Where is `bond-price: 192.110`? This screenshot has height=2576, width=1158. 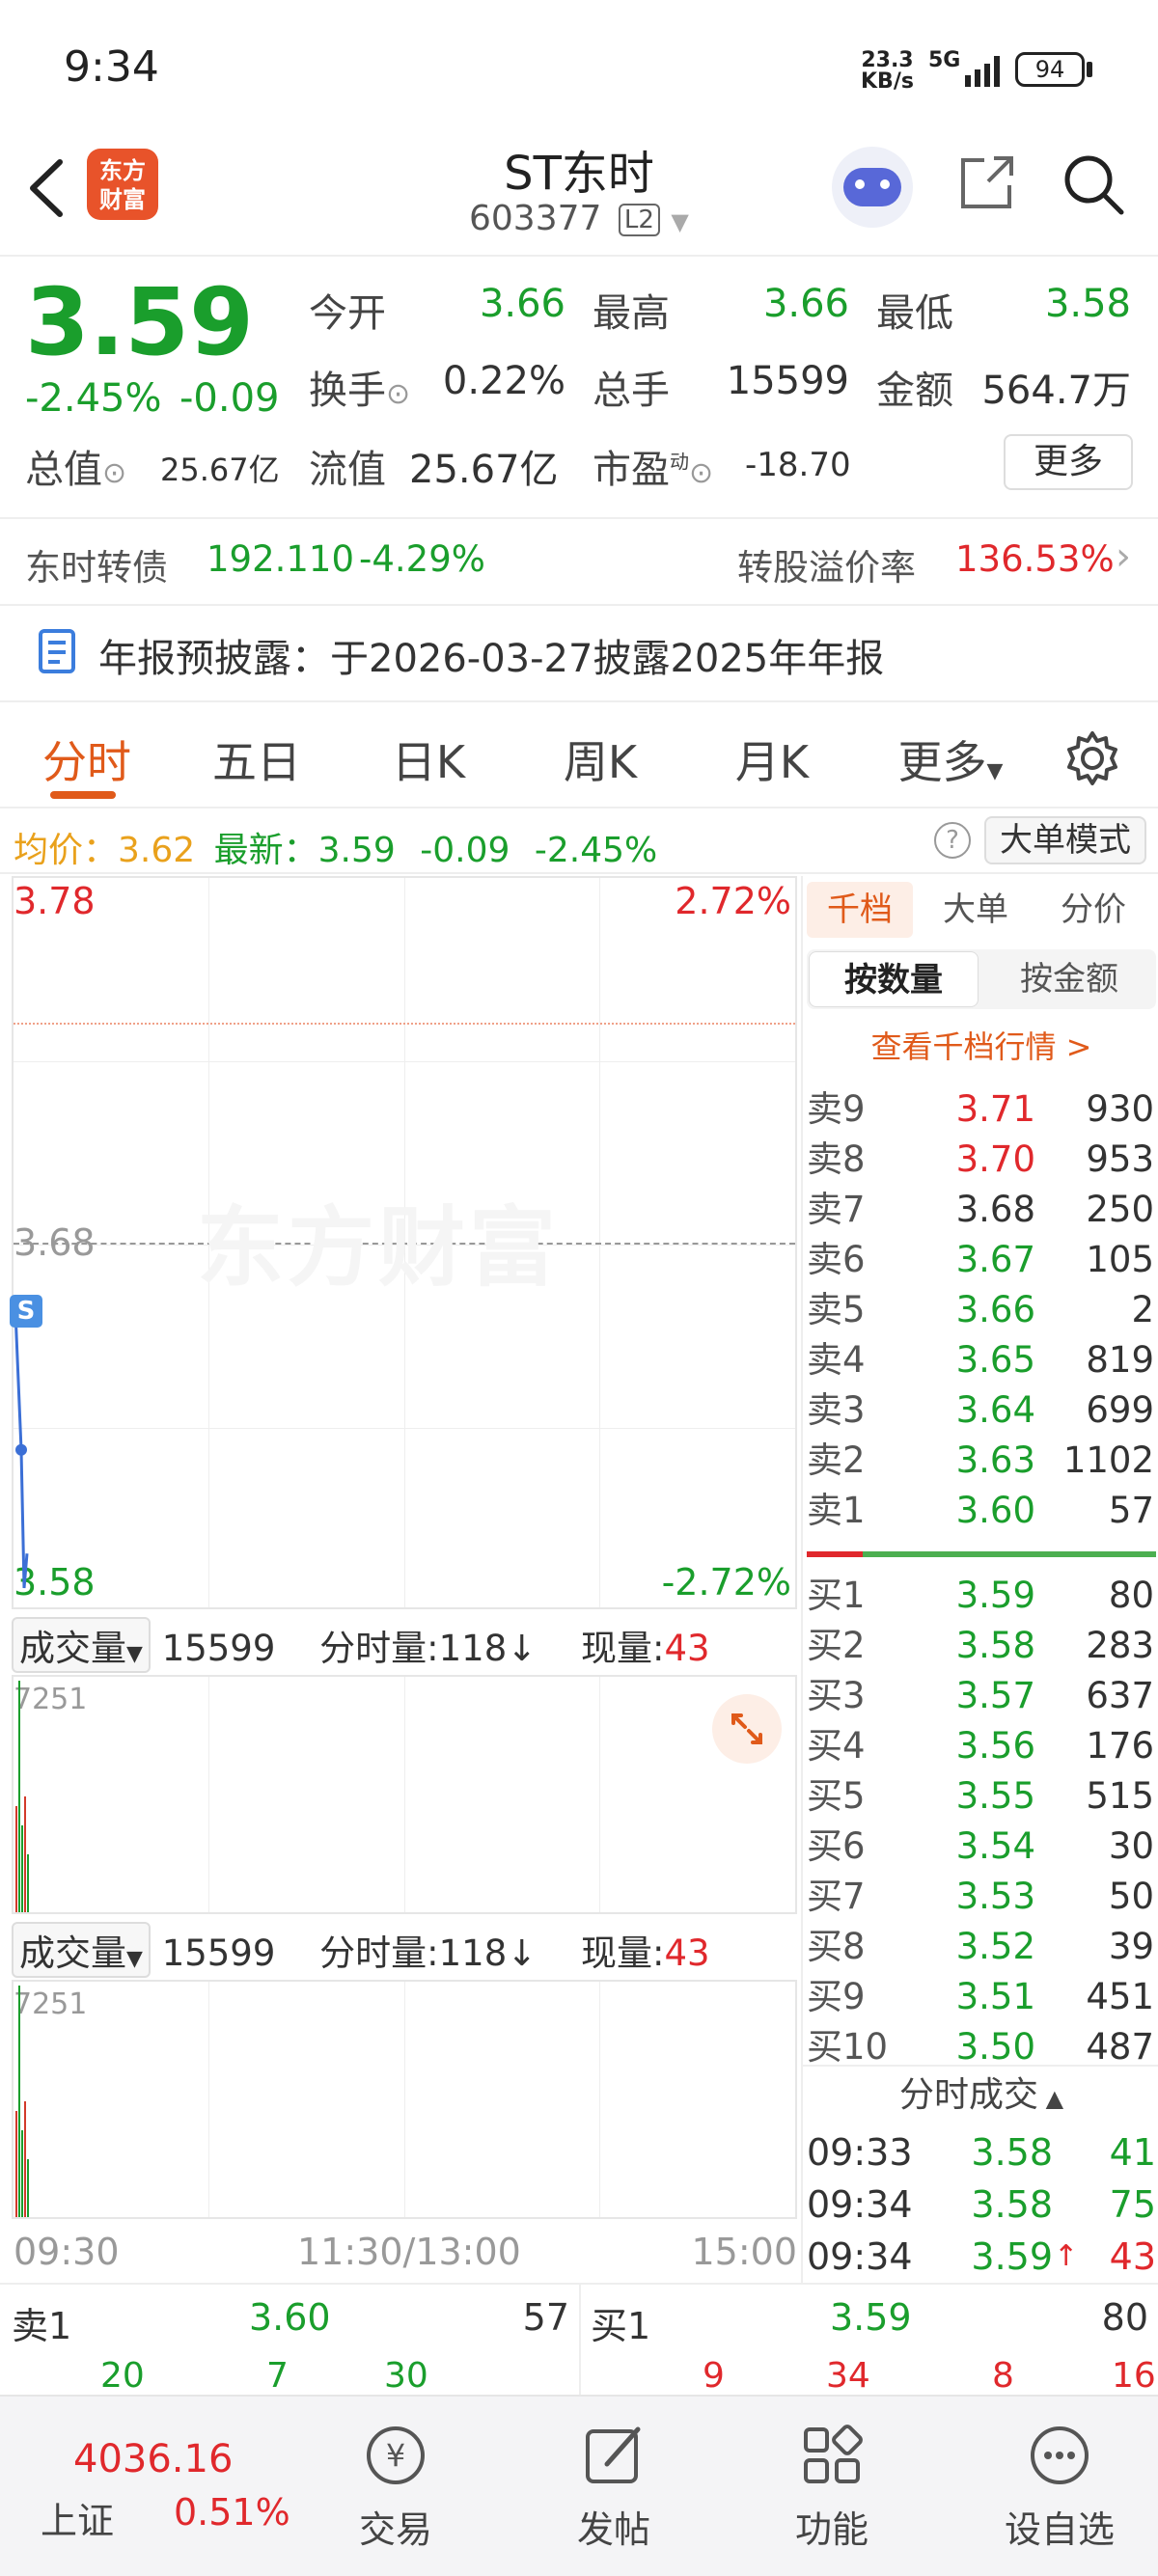
bond-price: 192.110 is located at coordinates (281, 559).